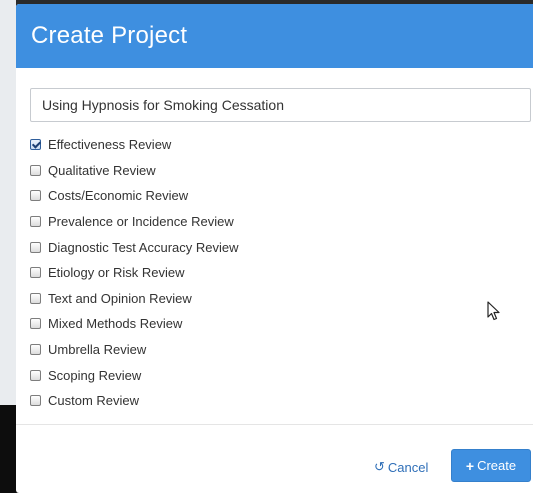 The image size is (533, 493). I want to click on review-type-label: Custom Review, so click(94, 401).